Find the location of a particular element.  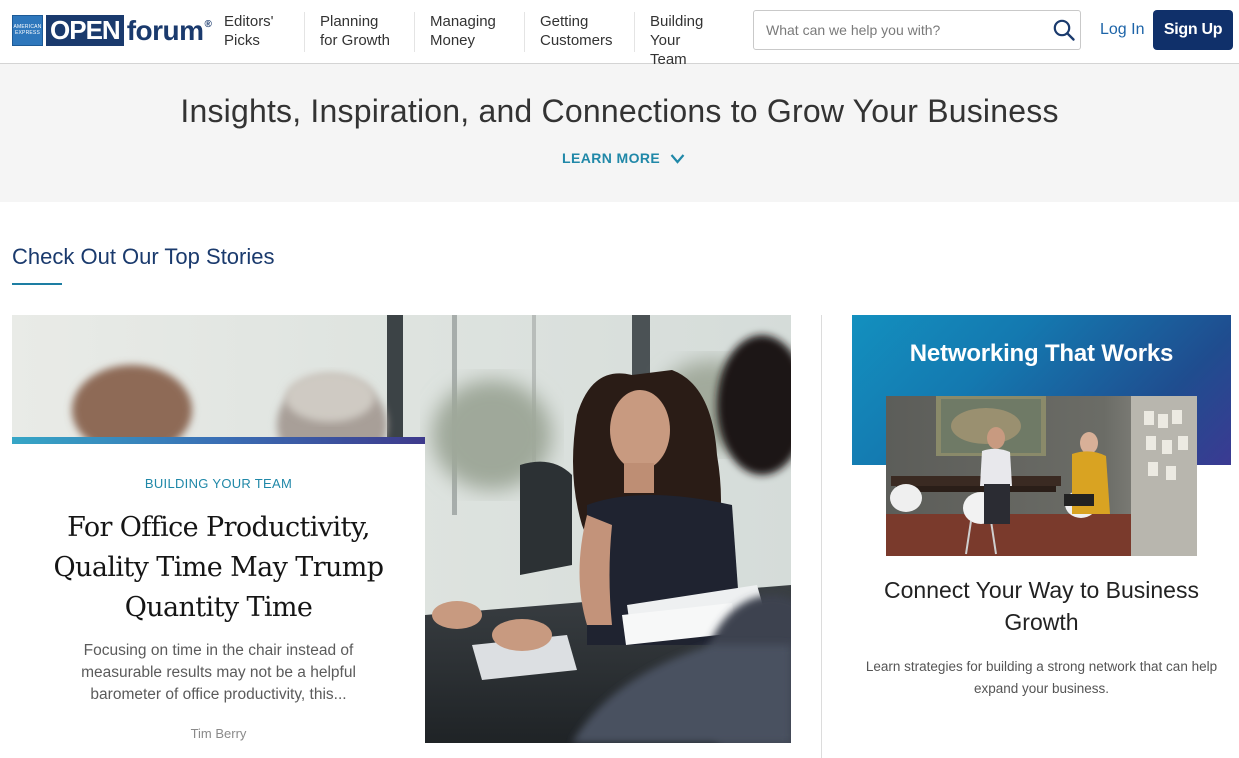

nav-item-building-your-team: Building Your Team is located at coordinates (685, 40).